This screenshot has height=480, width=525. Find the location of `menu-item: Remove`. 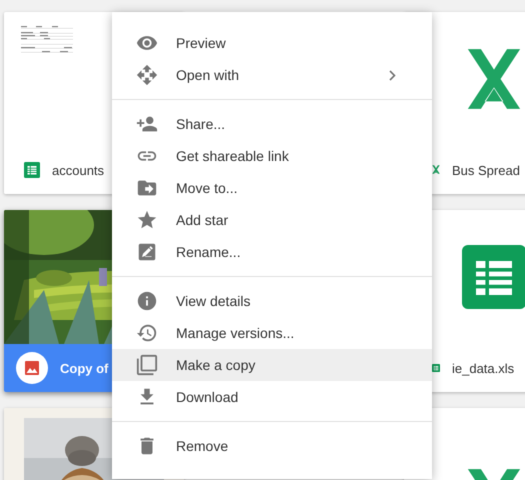

menu-item: Remove is located at coordinates (272, 446).